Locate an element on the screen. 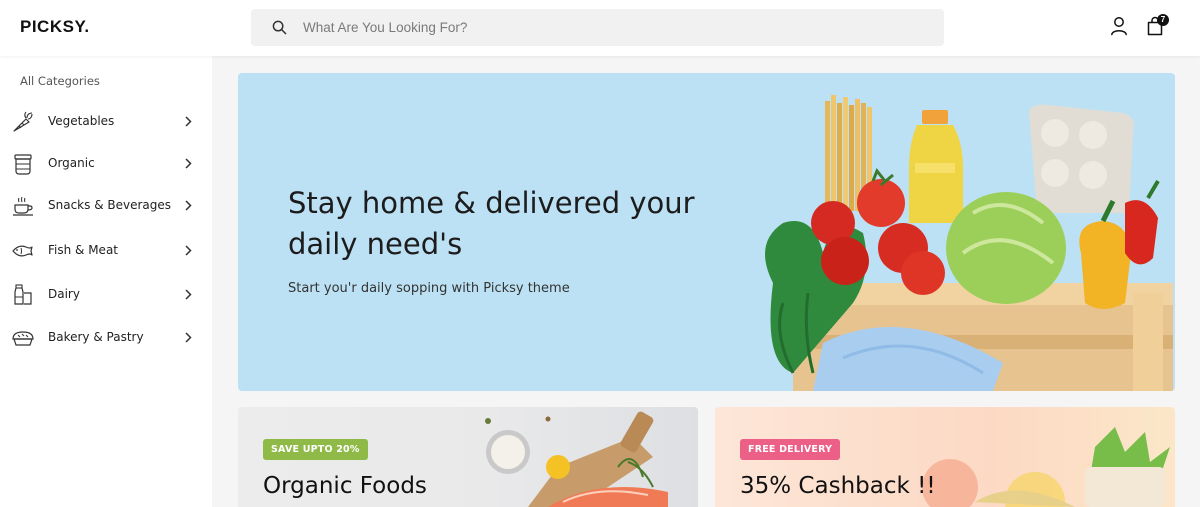 The image size is (1200, 507). salmon-board-image is located at coordinates (576, 459).